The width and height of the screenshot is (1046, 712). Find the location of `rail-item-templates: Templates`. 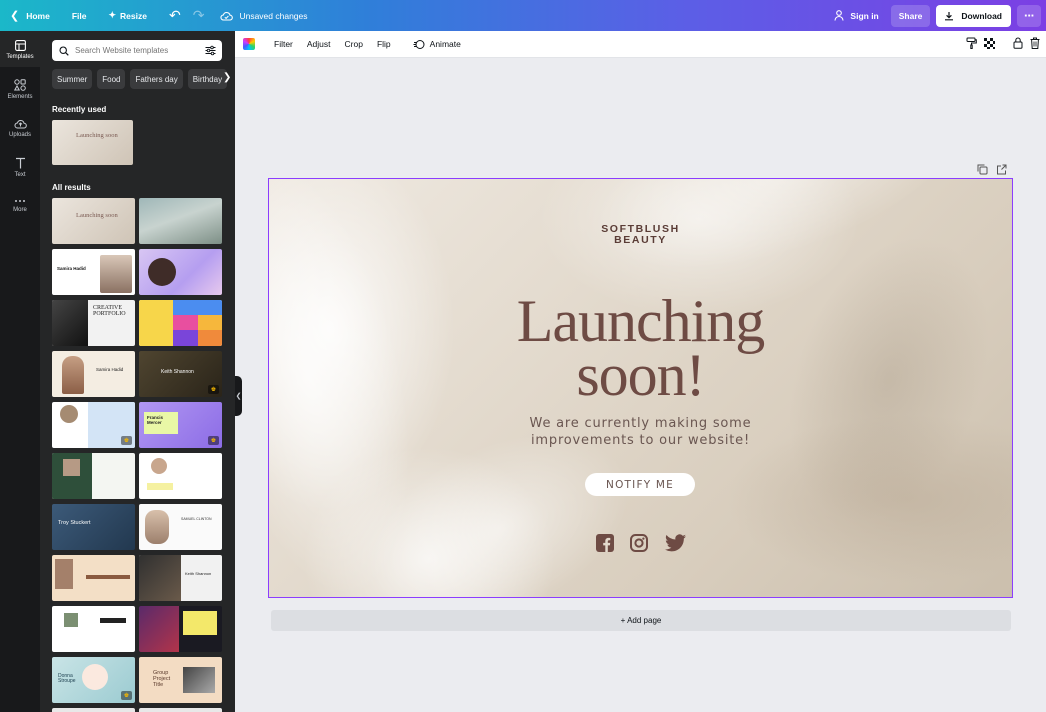

rail-item-templates: Templates is located at coordinates (20, 49).